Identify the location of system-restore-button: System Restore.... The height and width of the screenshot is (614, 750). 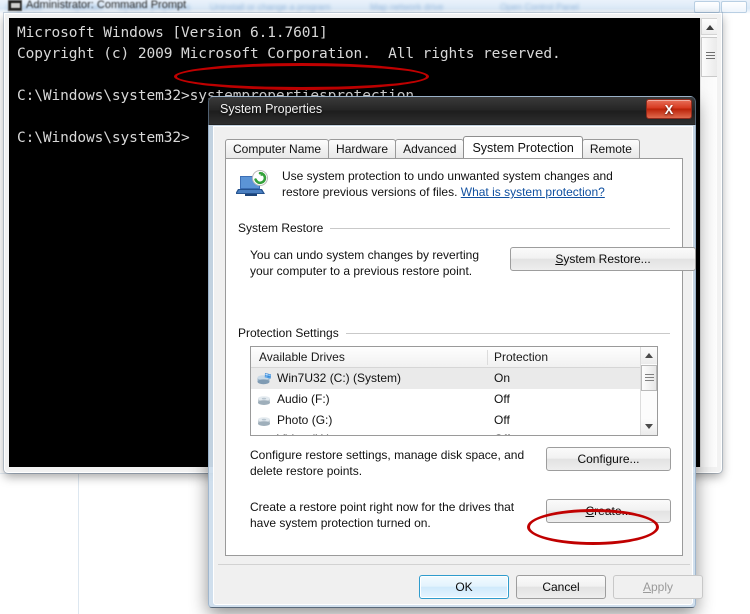
(603, 259).